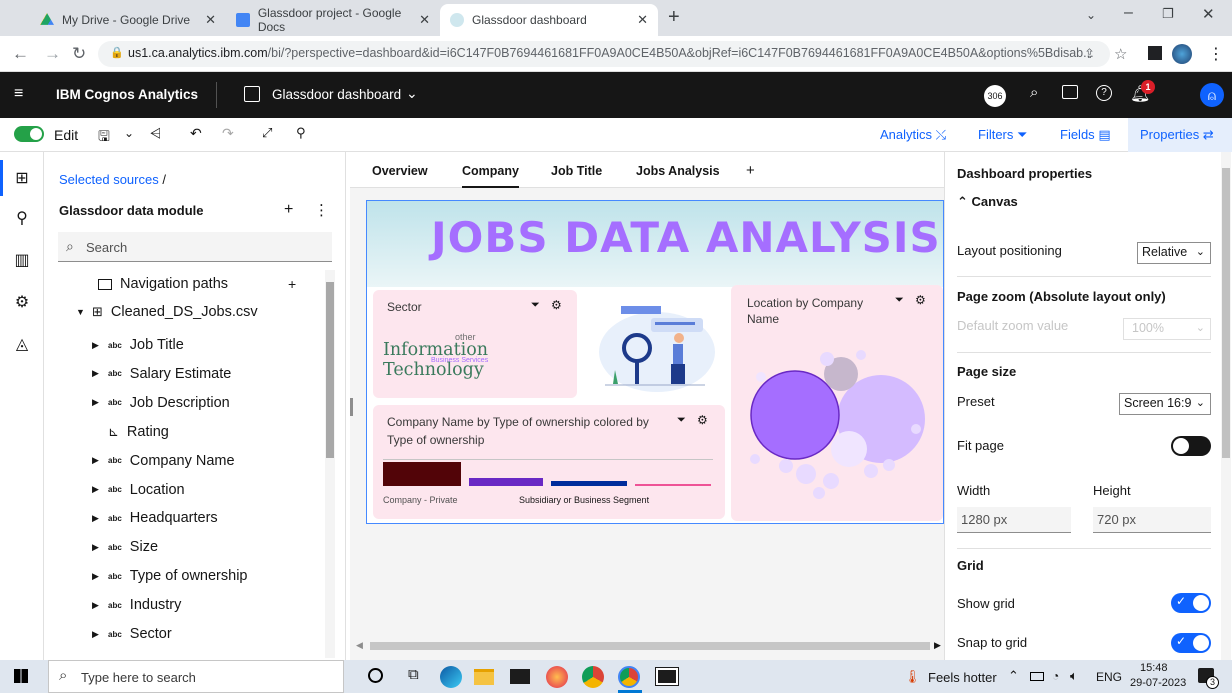 This screenshot has width=1232, height=693. What do you see at coordinates (1037, 676) in the screenshot?
I see `battery-icon` at bounding box center [1037, 676].